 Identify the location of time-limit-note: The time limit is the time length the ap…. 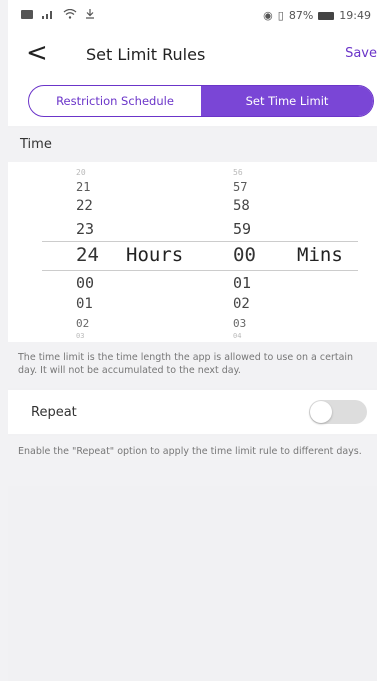
(192, 365).